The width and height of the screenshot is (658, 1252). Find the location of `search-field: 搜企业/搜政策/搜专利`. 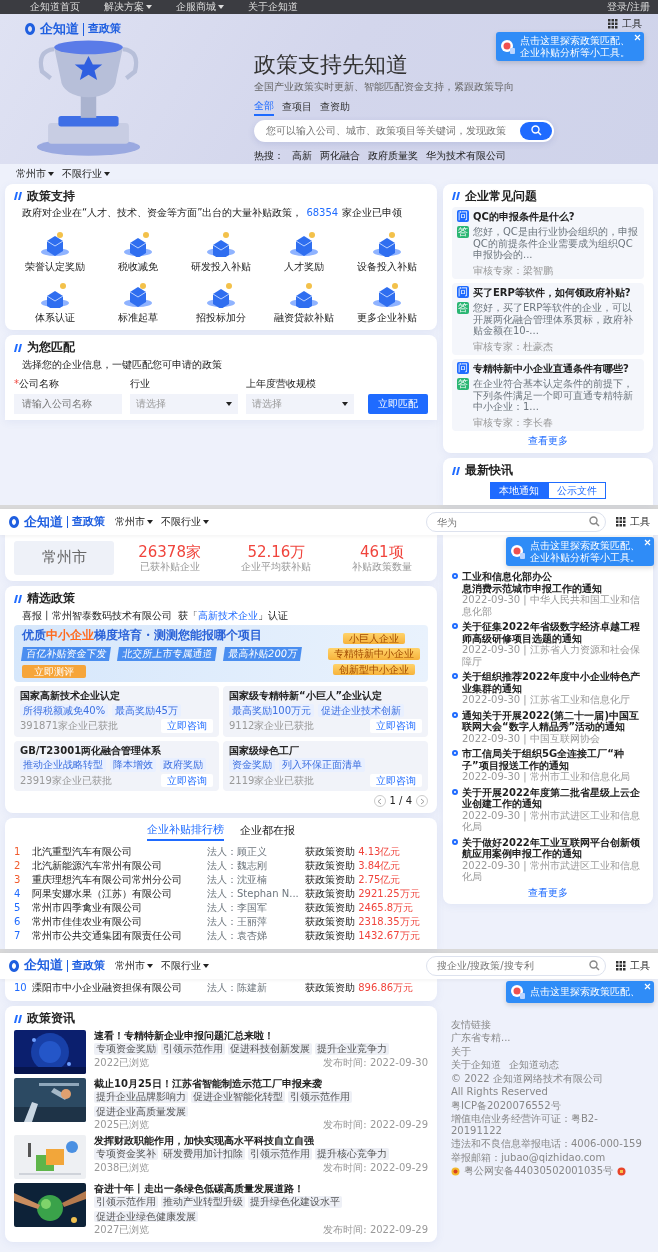

search-field: 搜企业/搜政策/搜专利 is located at coordinates (516, 965).